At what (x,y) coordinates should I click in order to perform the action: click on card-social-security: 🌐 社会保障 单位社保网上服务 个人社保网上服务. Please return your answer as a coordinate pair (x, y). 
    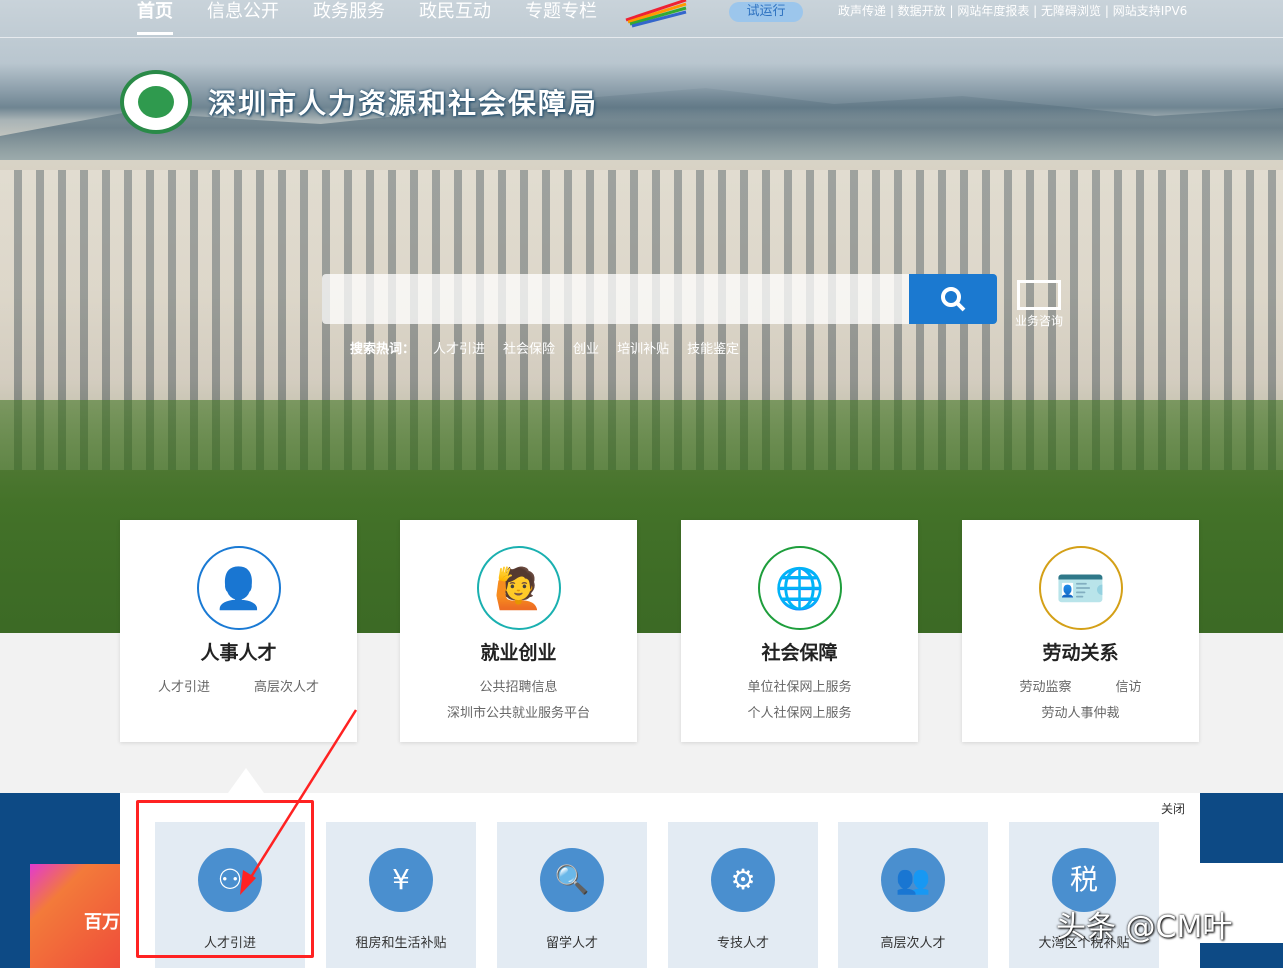
    Looking at the image, I should click on (799, 631).